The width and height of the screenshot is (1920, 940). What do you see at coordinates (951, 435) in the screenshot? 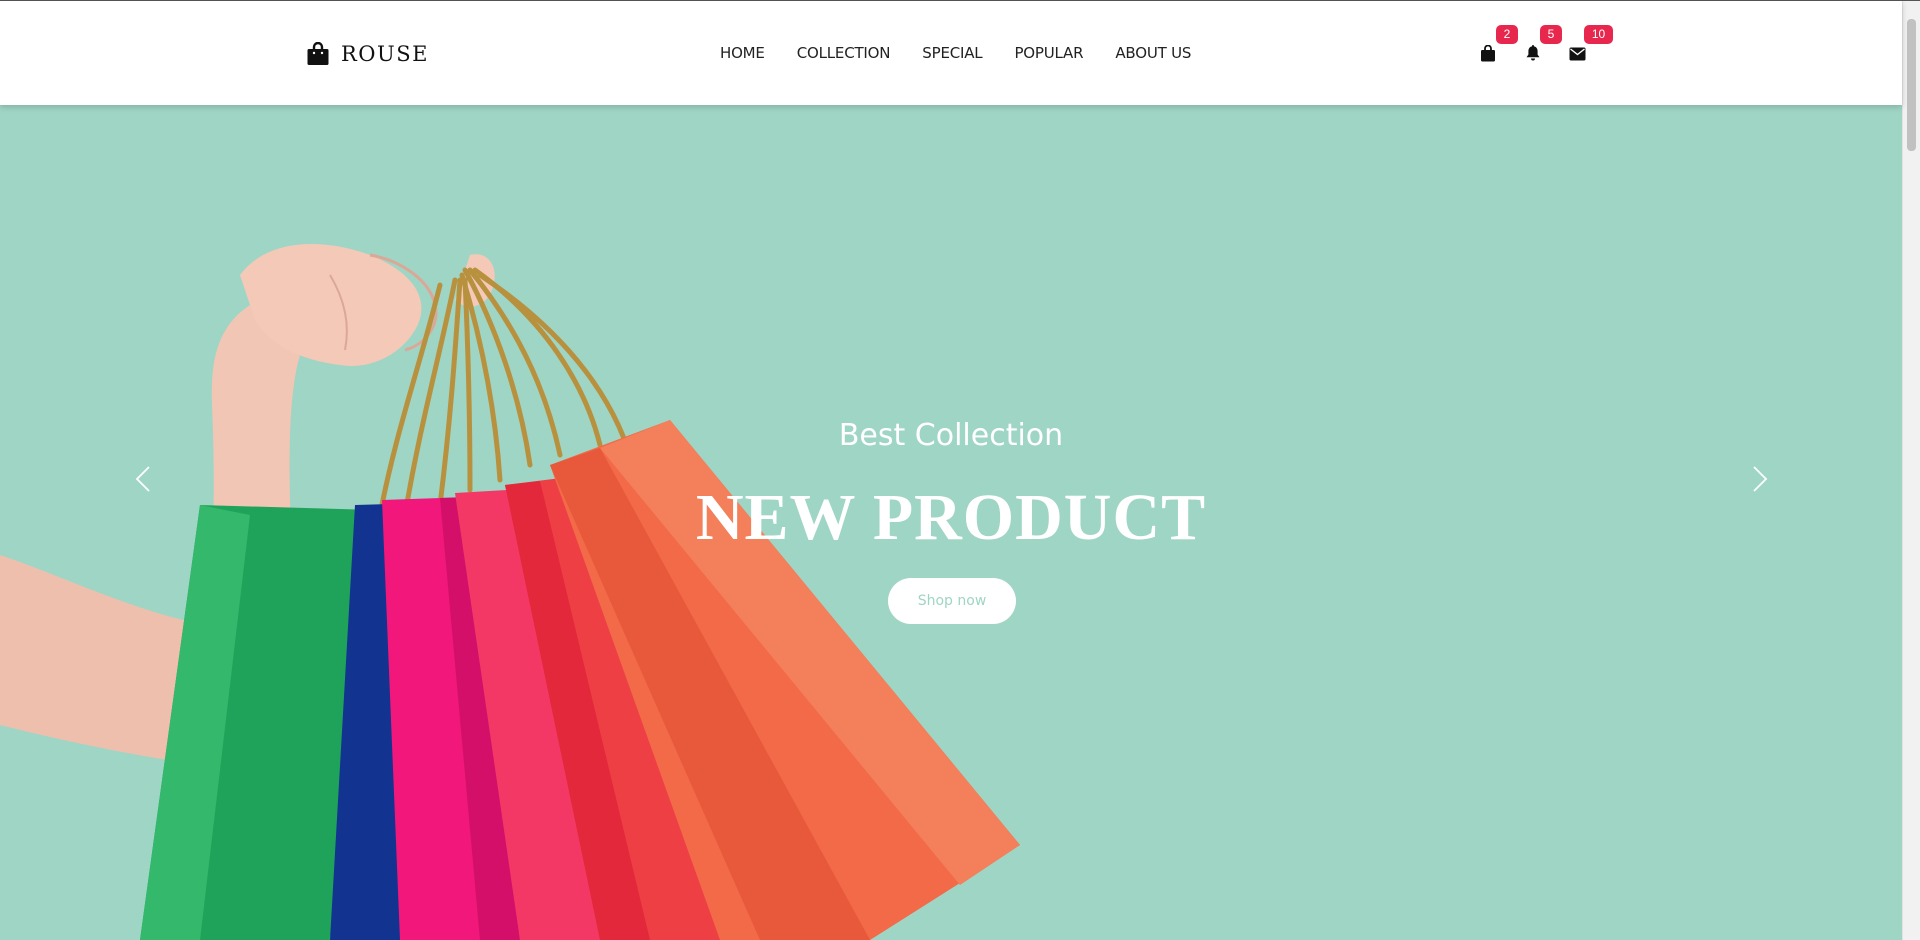
I see `hero-subtitle: Best Collection` at bounding box center [951, 435].